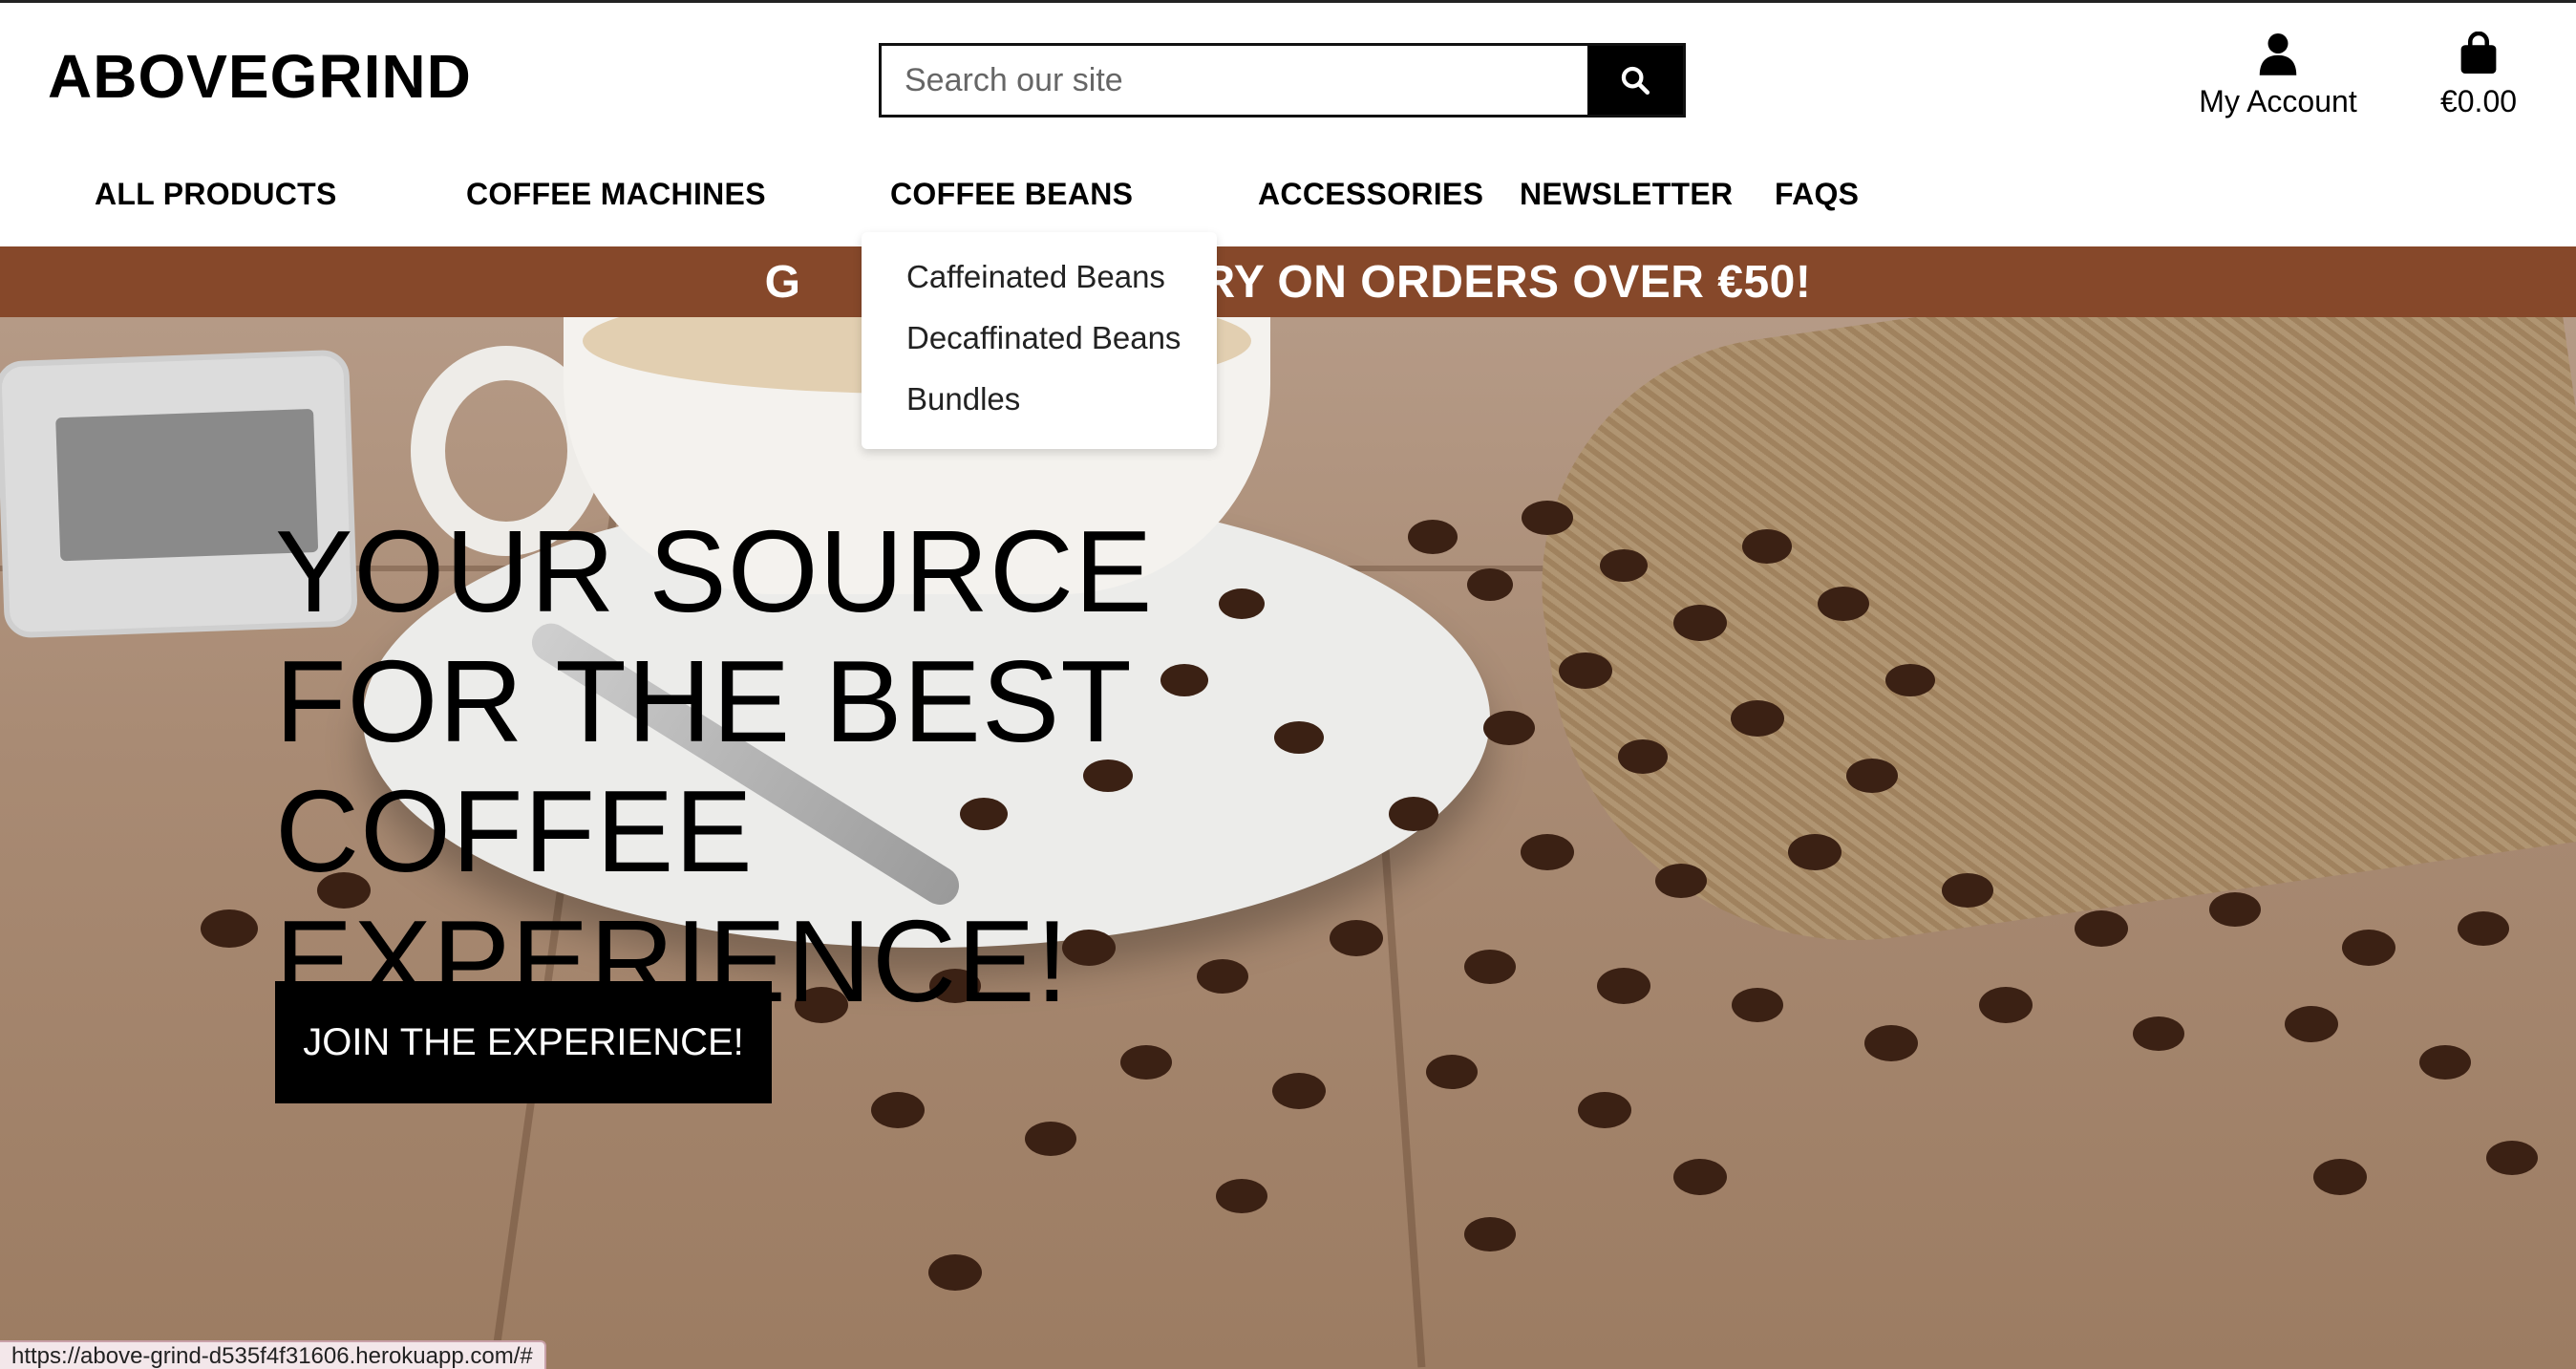 This screenshot has height=1369, width=2576. Describe the element at coordinates (2478, 52) in the screenshot. I see `shopping-bag-icon` at that location.